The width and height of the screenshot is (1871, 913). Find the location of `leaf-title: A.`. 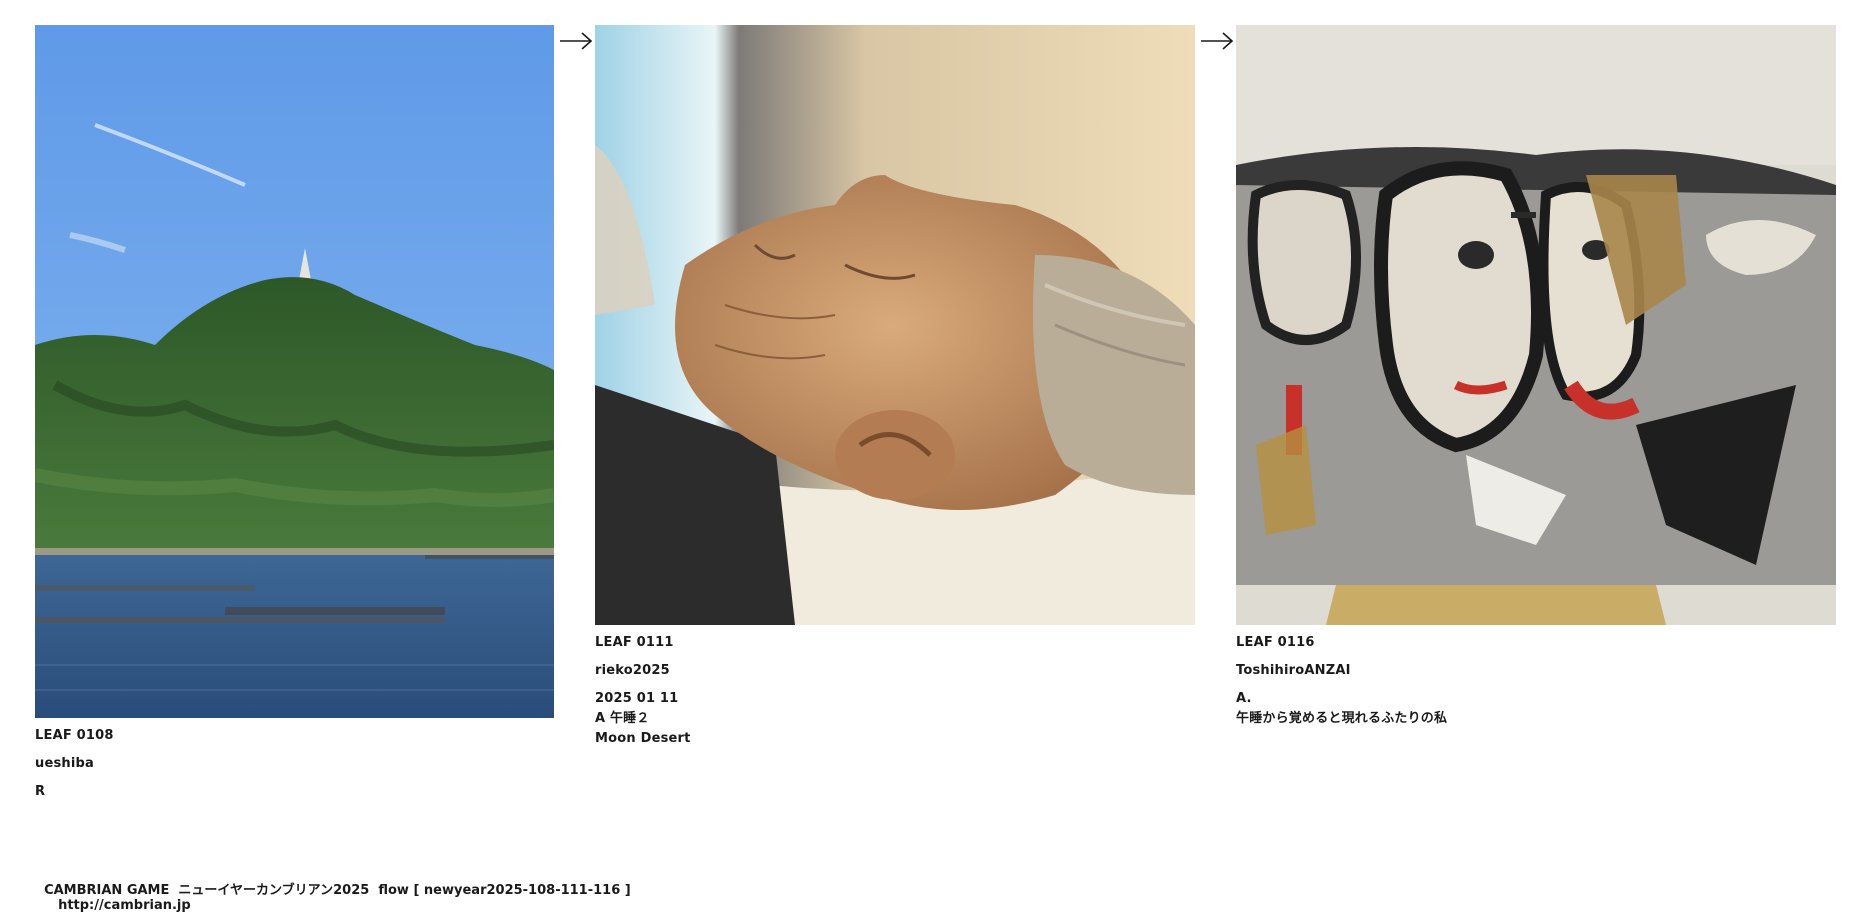

leaf-title: A. is located at coordinates (1244, 698).